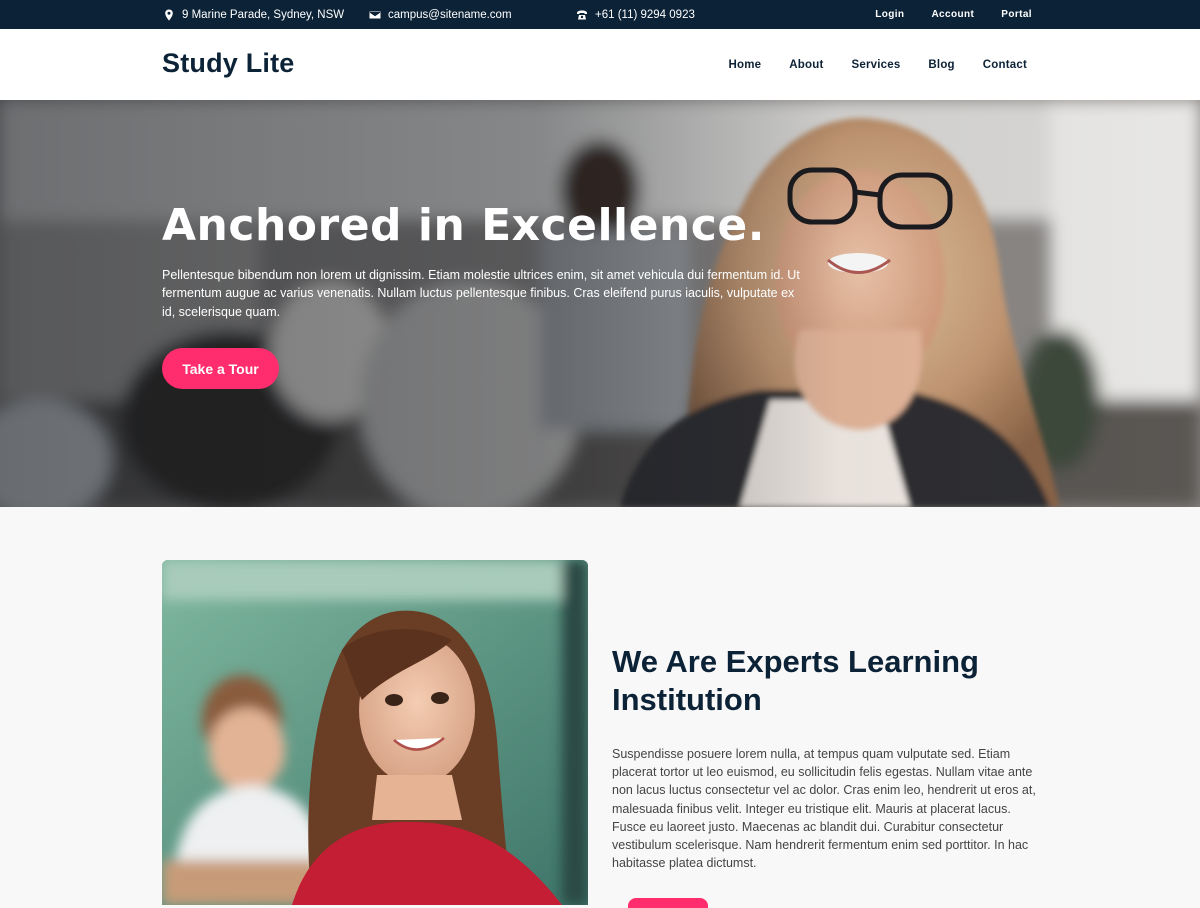 The width and height of the screenshot is (1200, 908). Describe the element at coordinates (952, 14) in the screenshot. I see `account-link: Account` at that location.